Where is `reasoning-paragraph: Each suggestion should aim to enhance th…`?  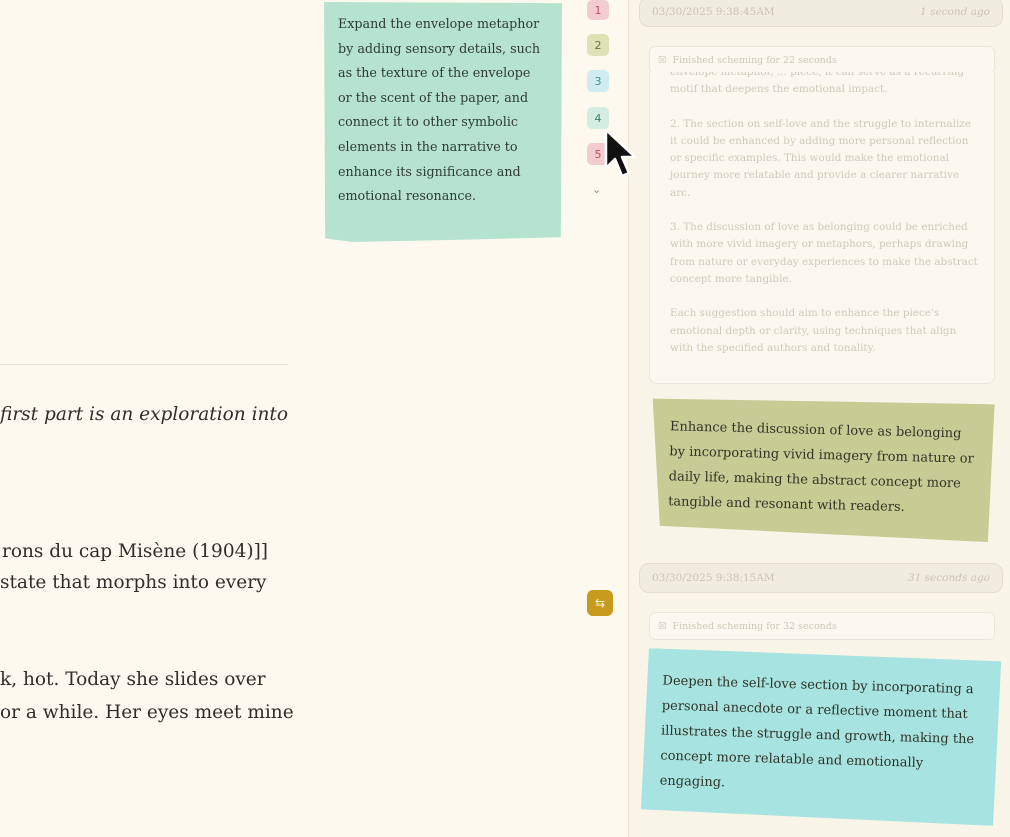 reasoning-paragraph: Each suggestion should aim to enhance th… is located at coordinates (813, 330).